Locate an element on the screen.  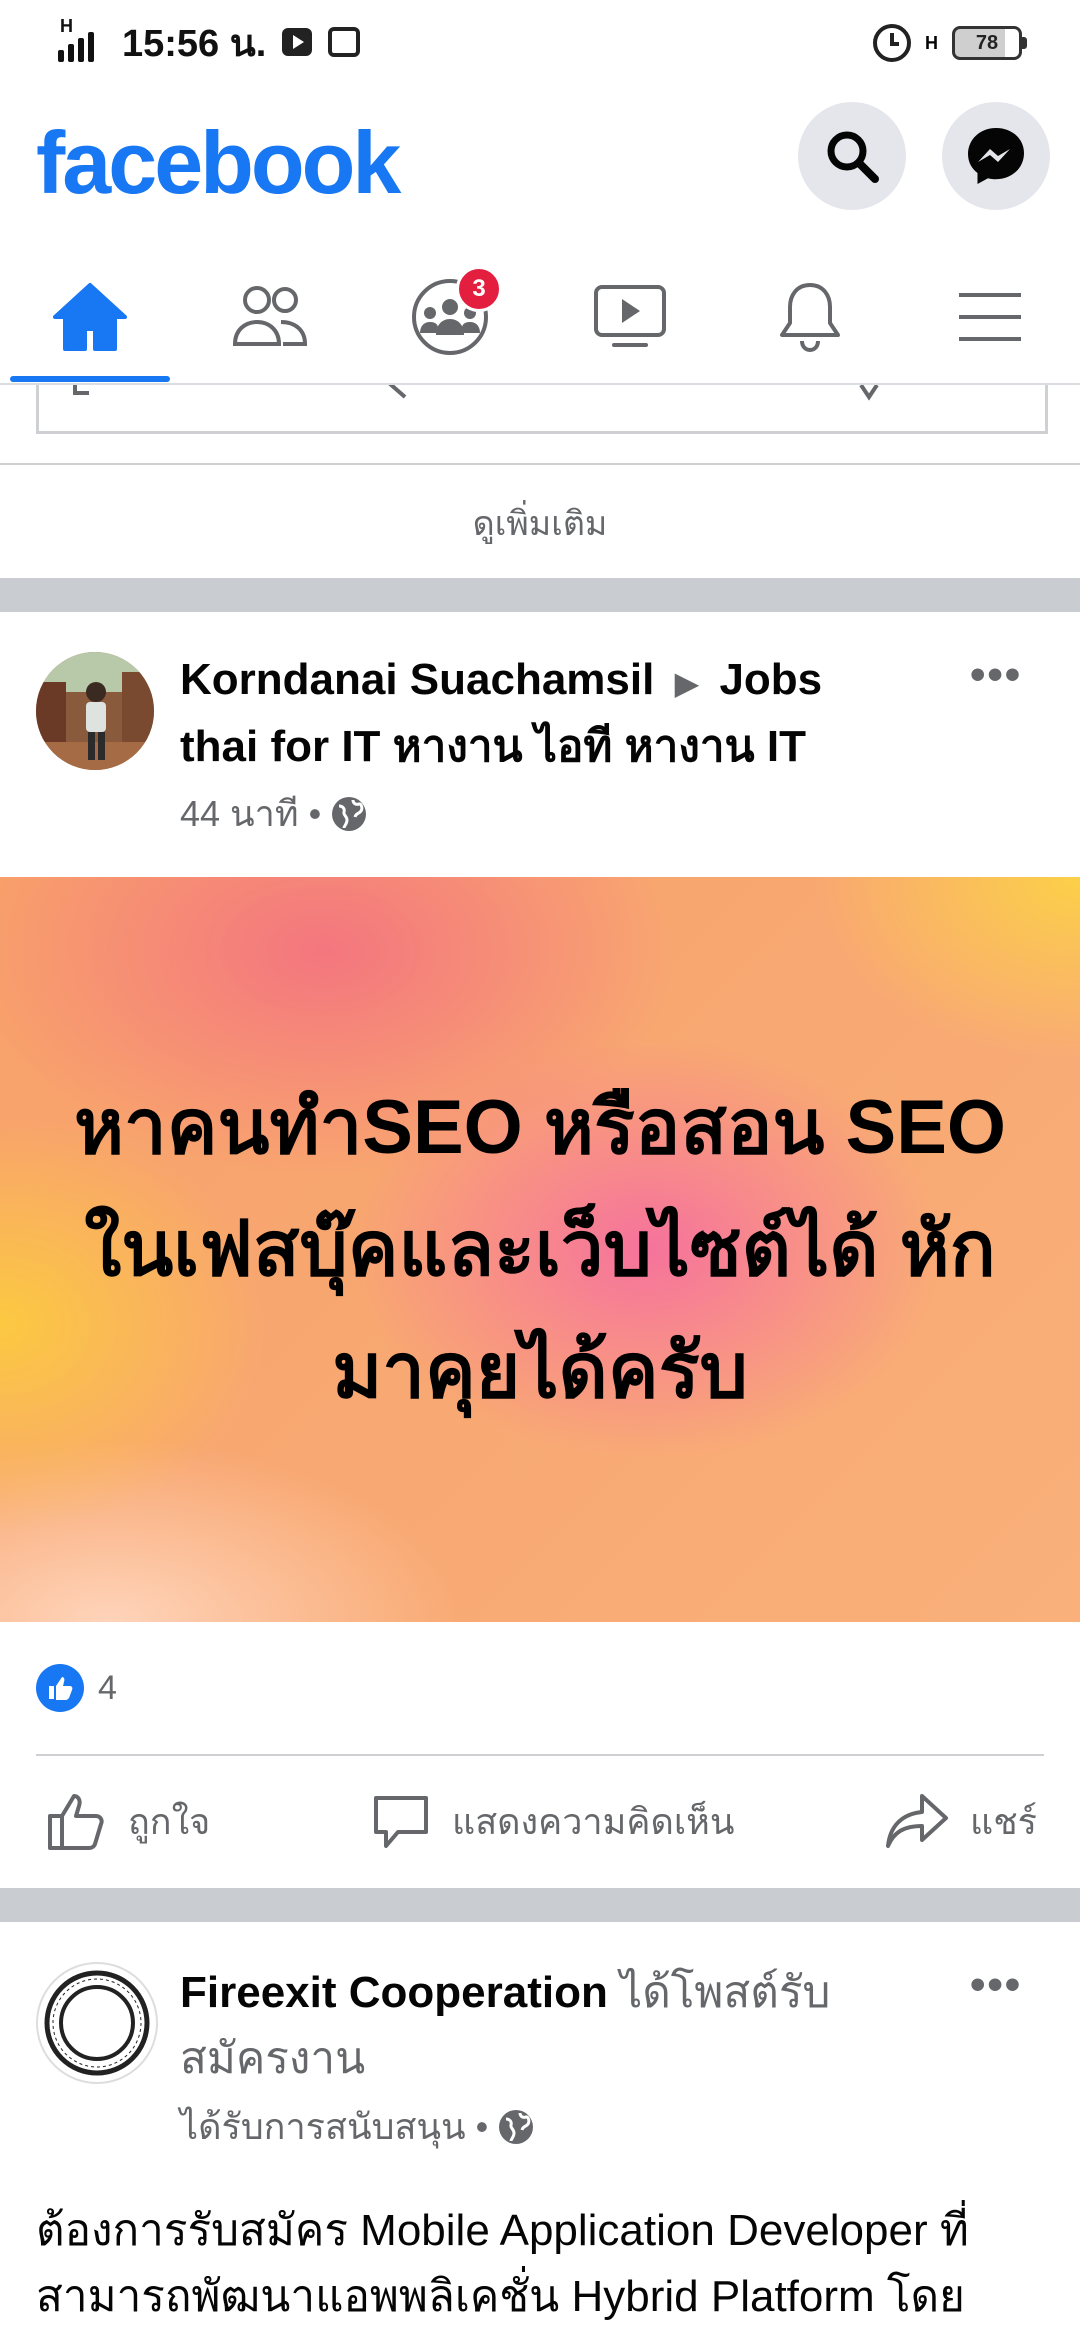
messenger-icon is located at coordinates (996, 156).